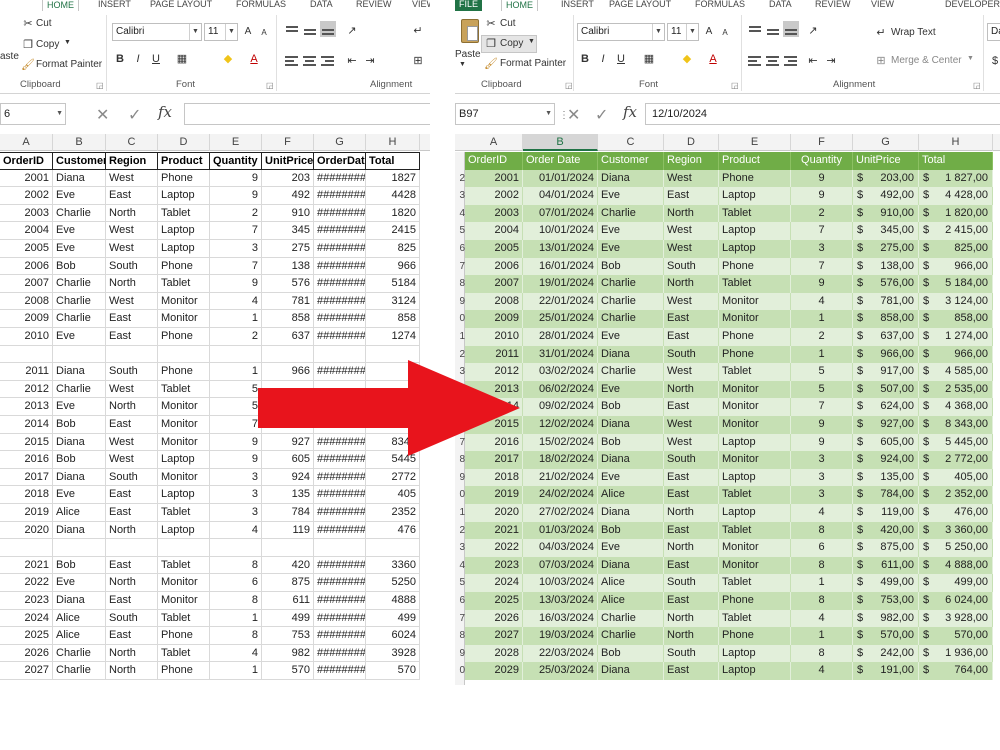 This screenshot has height=750, width=1000. What do you see at coordinates (494, 671) in the screenshot?
I see `table-cell: 2029` at bounding box center [494, 671].